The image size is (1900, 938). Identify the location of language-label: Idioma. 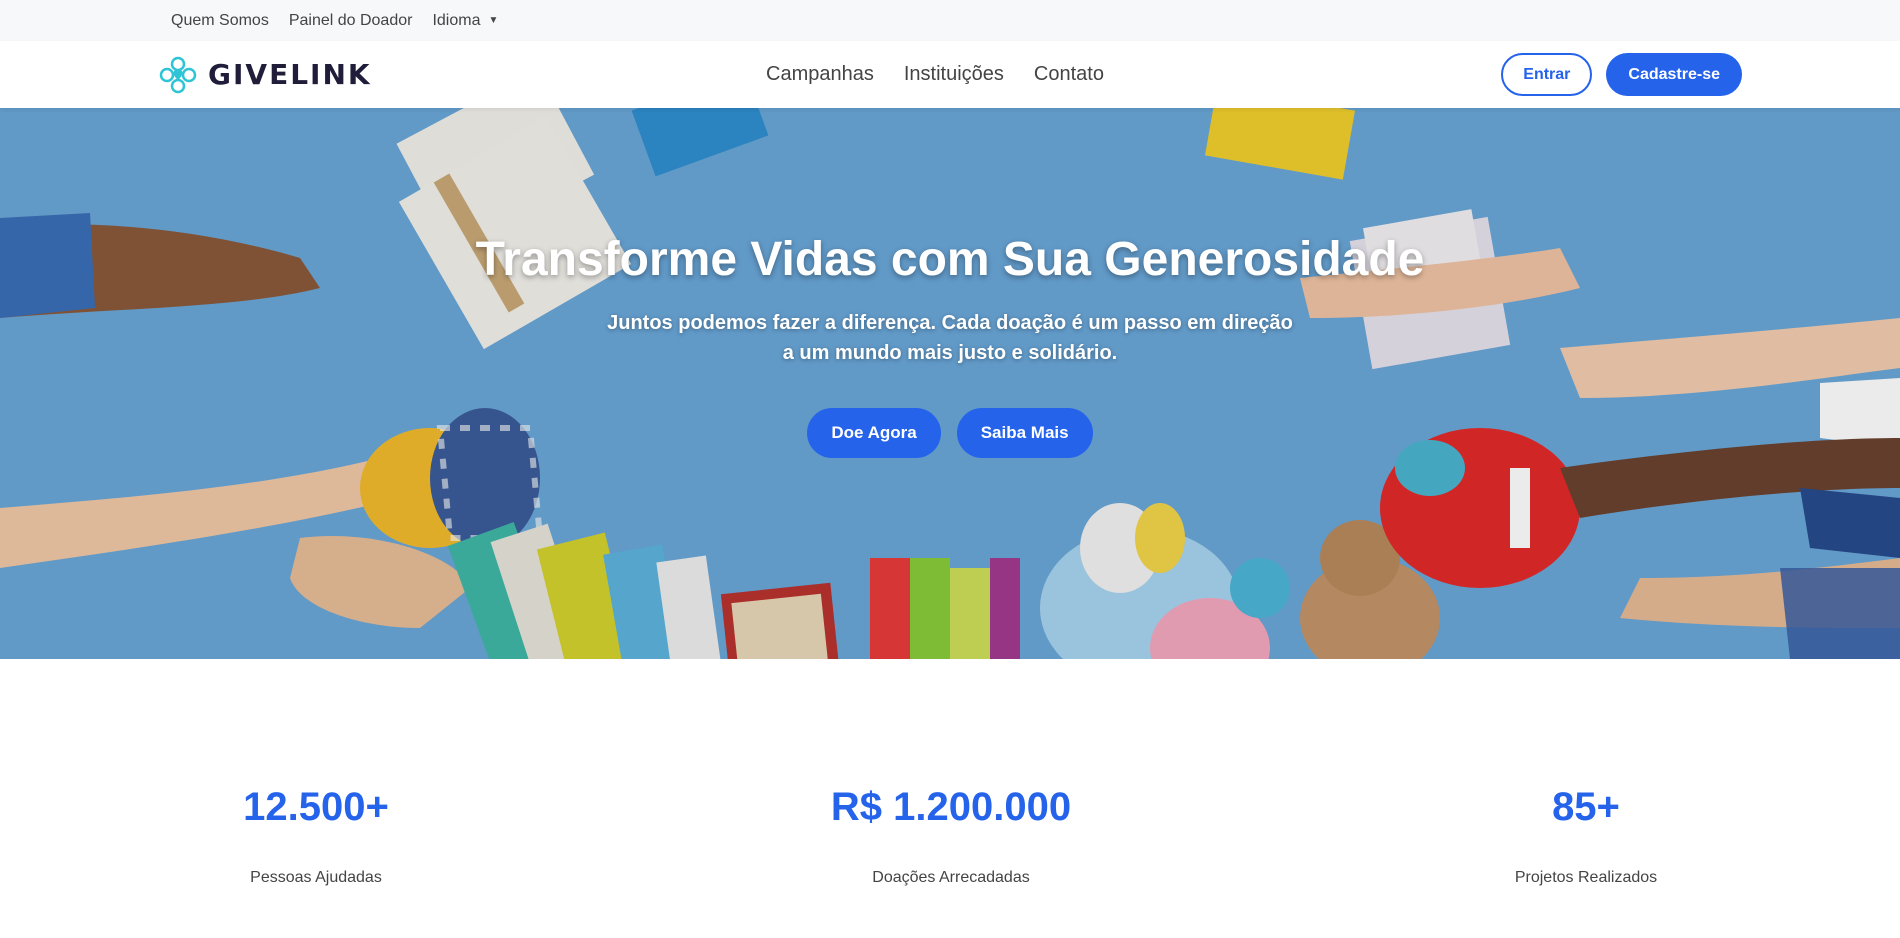
(456, 20).